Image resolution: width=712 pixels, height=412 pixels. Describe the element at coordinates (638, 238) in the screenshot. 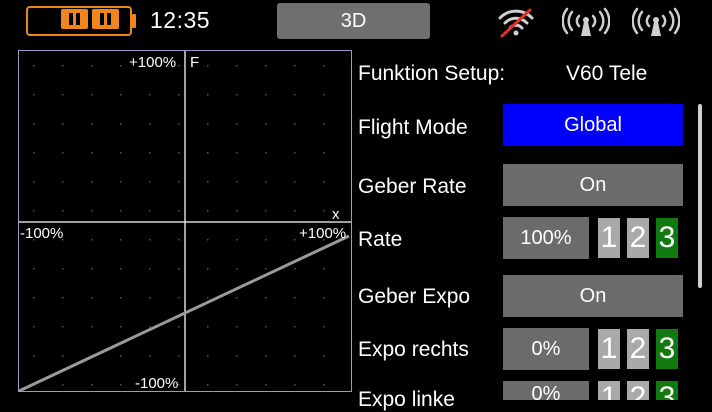

I see `rate-slot-2-button: 2` at that location.